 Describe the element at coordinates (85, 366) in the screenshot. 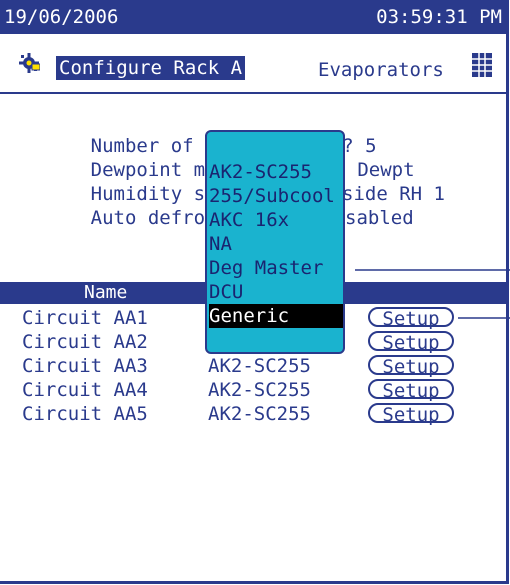

I see `circuit-name: Circuit AA3` at that location.